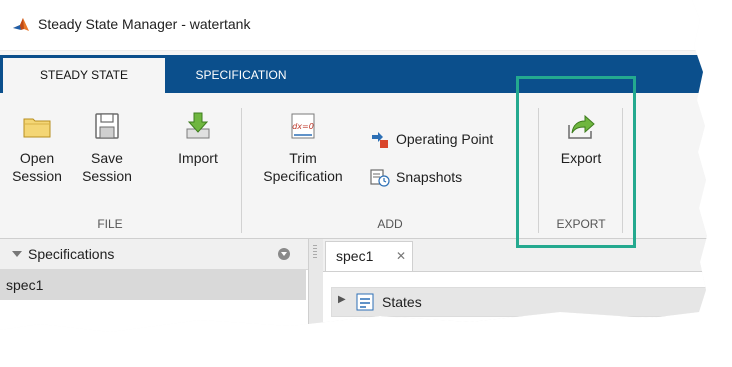 This screenshot has height=367, width=732. What do you see at coordinates (380, 140) in the screenshot?
I see `operating-point-icon` at bounding box center [380, 140].